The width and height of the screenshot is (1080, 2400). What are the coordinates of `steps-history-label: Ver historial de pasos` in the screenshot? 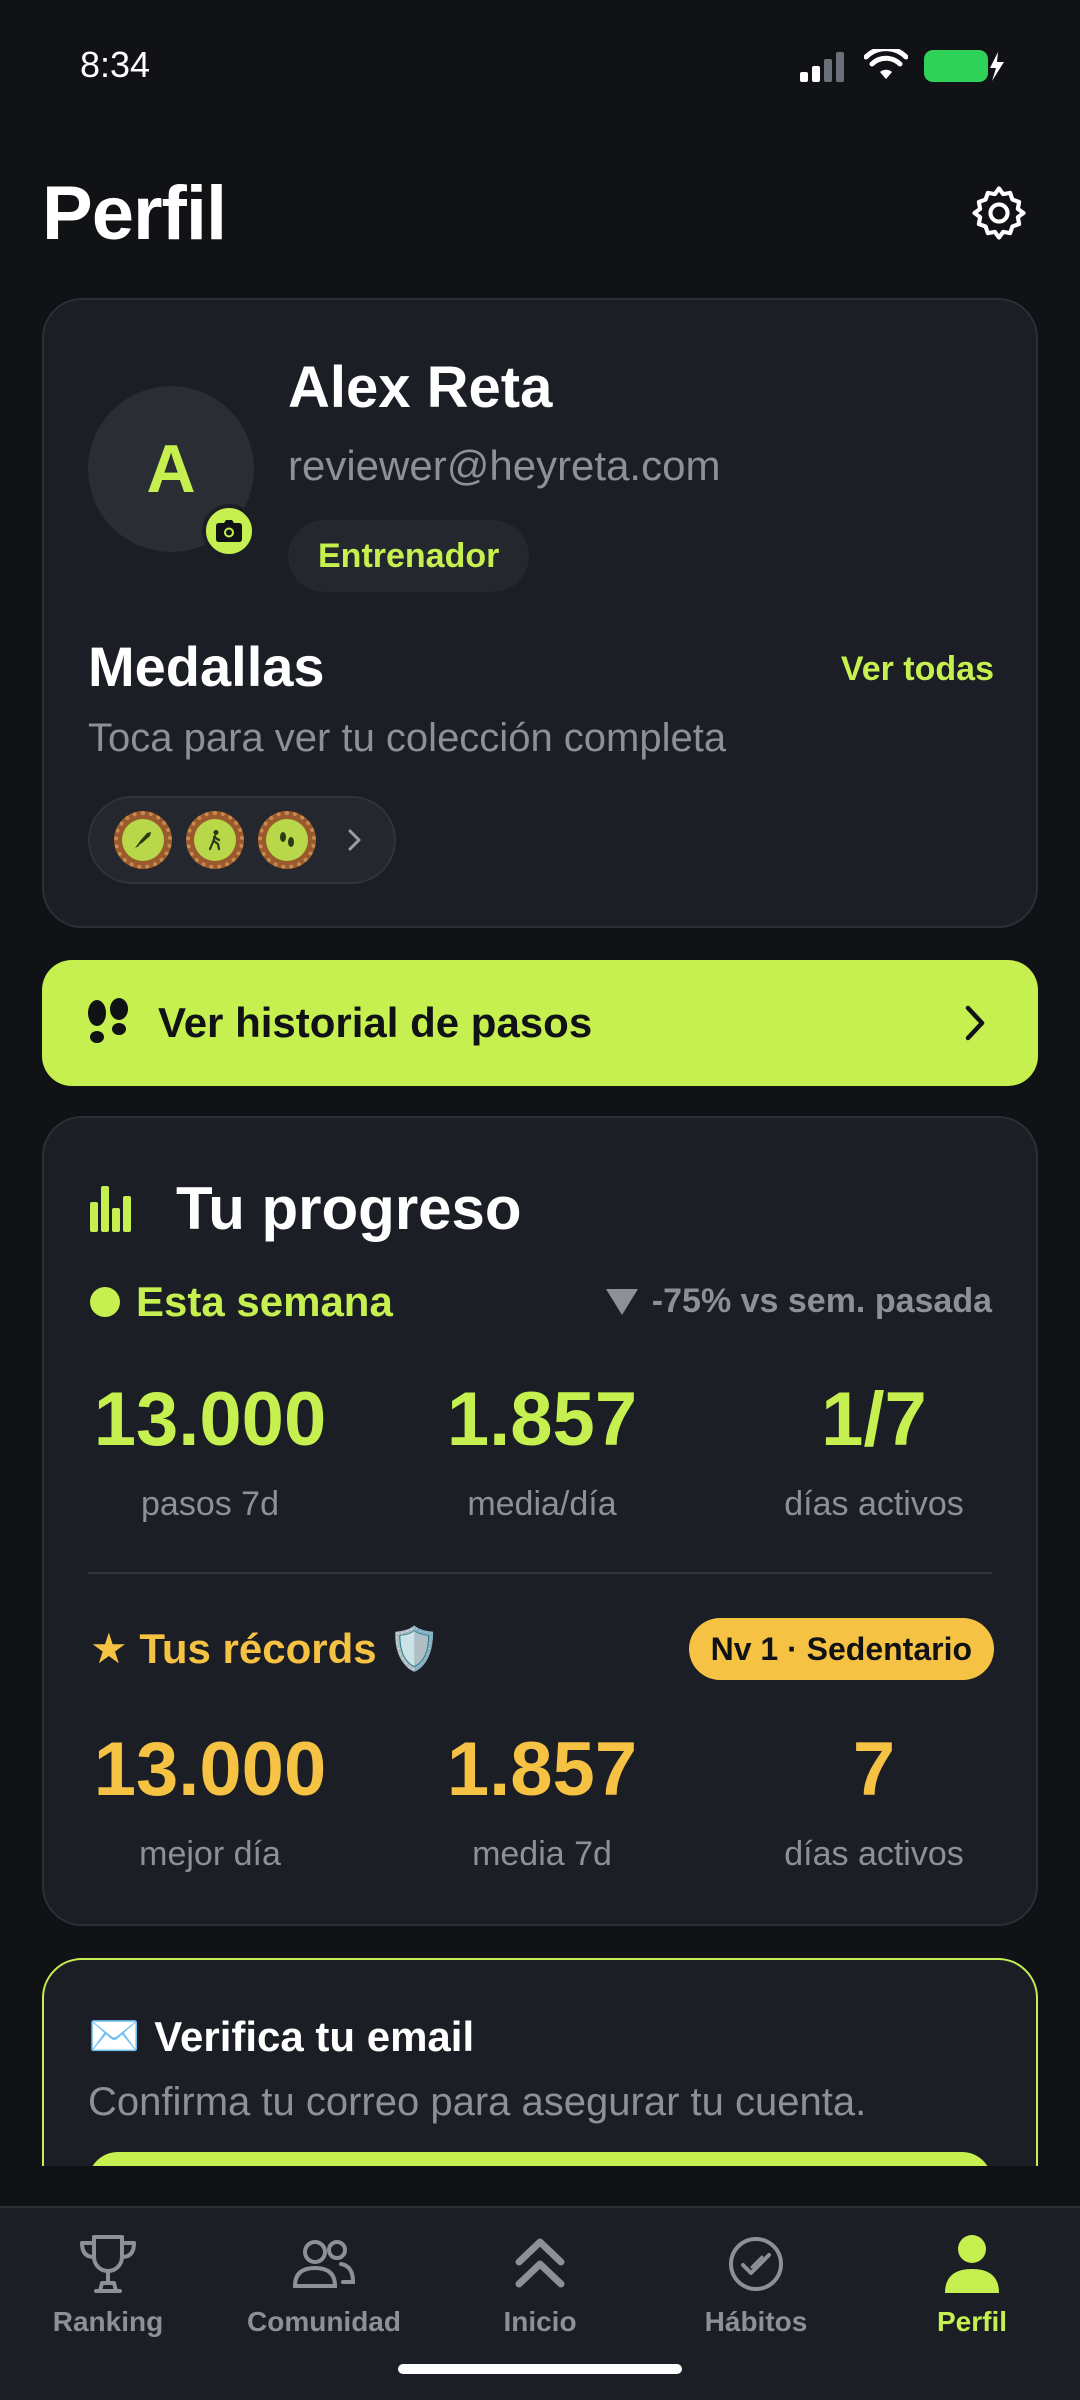 It's located at (375, 1022).